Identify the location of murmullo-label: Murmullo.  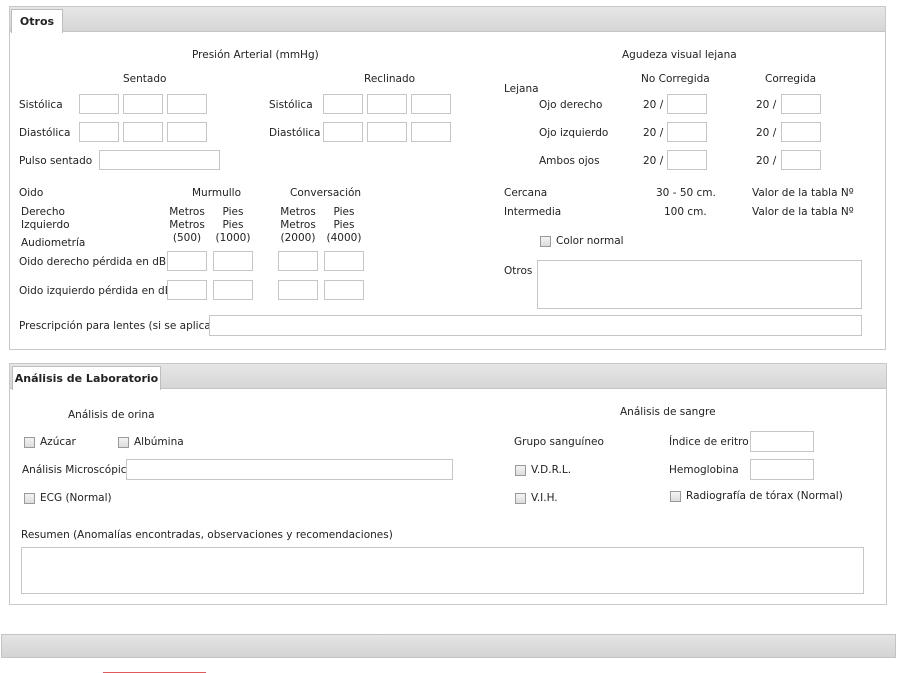
(216, 193).